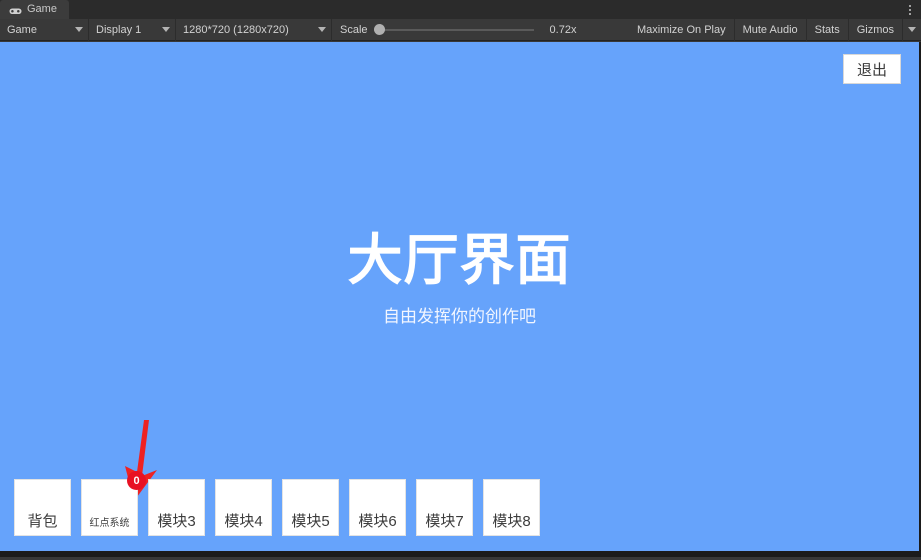 Image resolution: width=921 pixels, height=560 pixels. I want to click on gizmos-button: Gizmos, so click(874, 29).